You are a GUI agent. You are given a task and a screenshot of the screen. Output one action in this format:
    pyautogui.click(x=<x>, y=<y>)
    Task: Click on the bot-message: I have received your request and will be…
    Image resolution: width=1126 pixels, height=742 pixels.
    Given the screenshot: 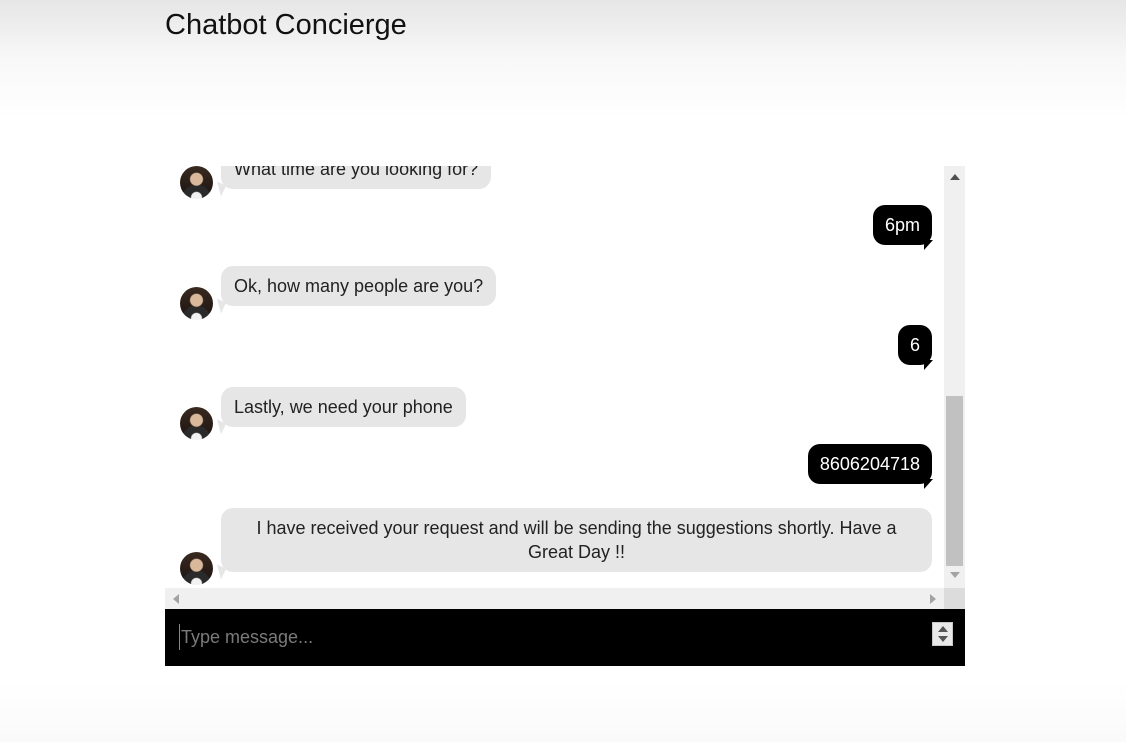 What is the action you would take?
    pyautogui.click(x=576, y=540)
    